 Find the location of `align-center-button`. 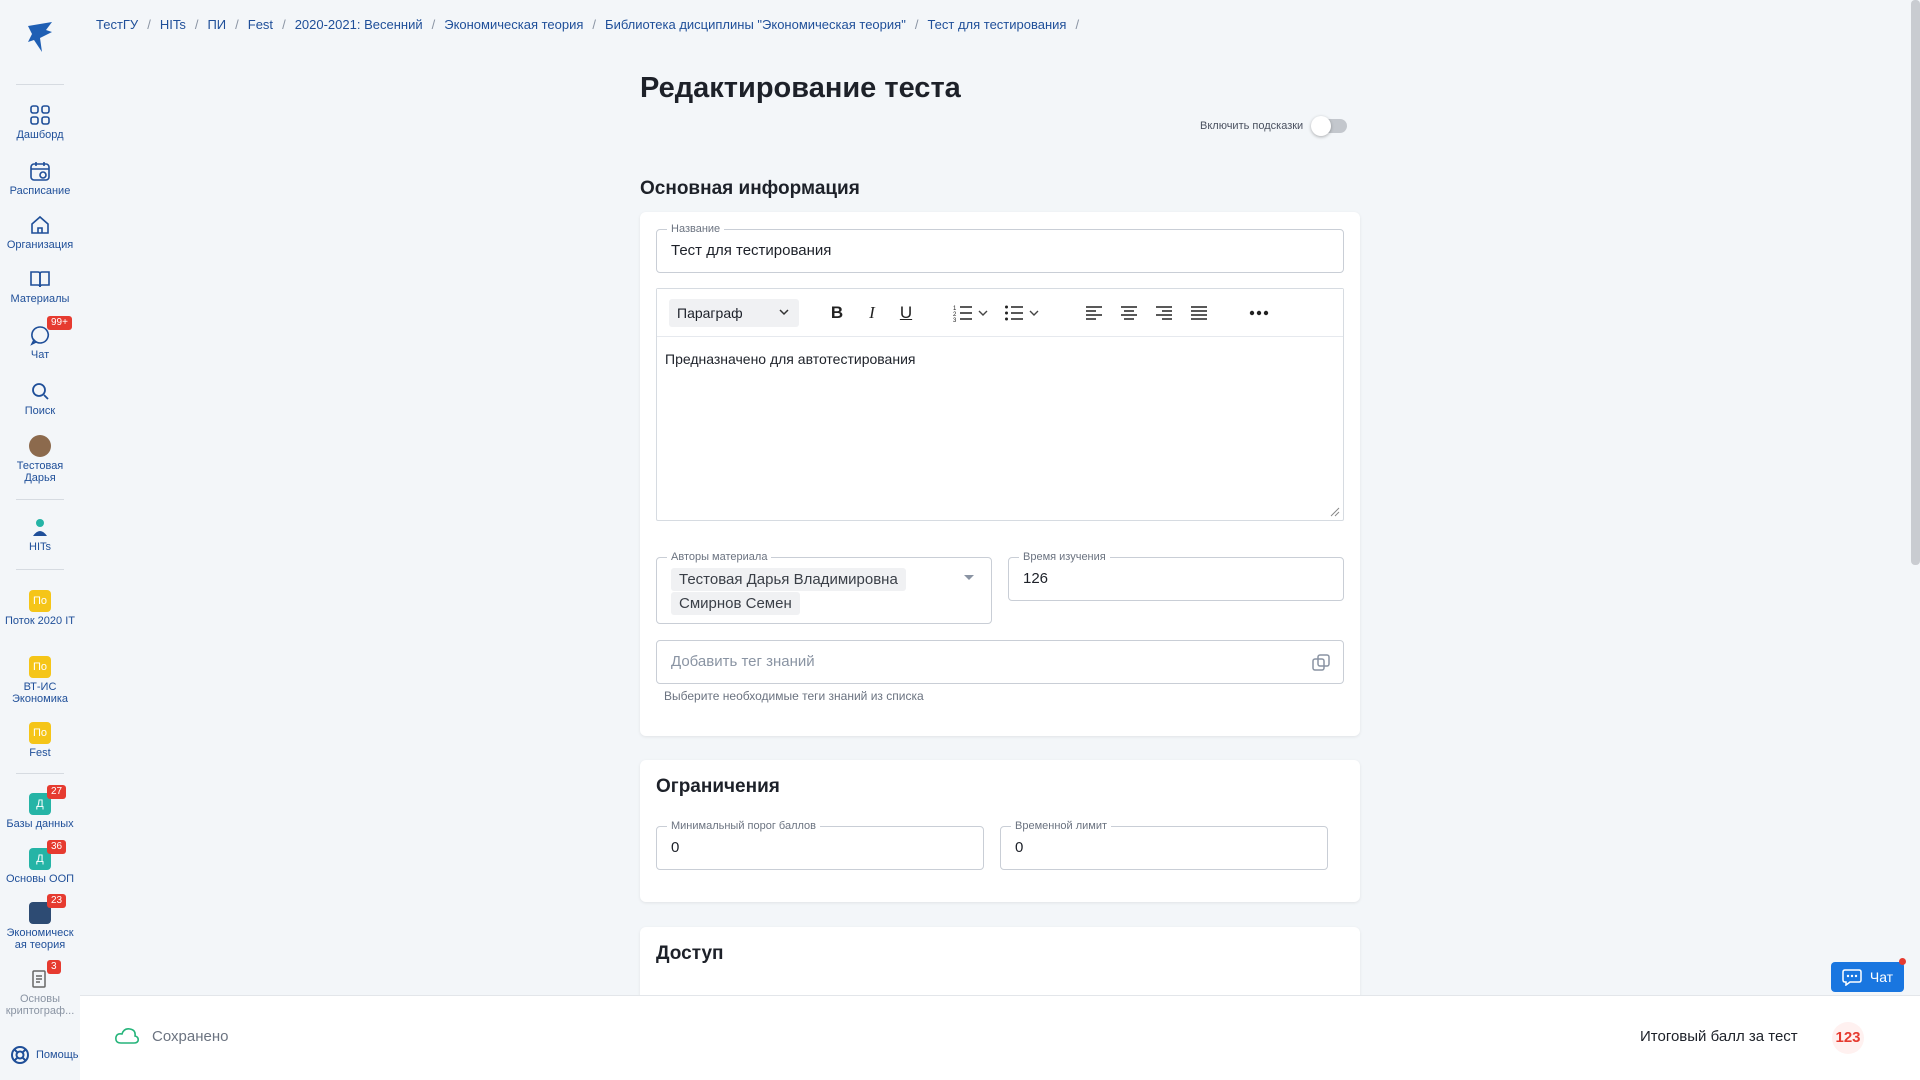

align-center-button is located at coordinates (1129, 313).